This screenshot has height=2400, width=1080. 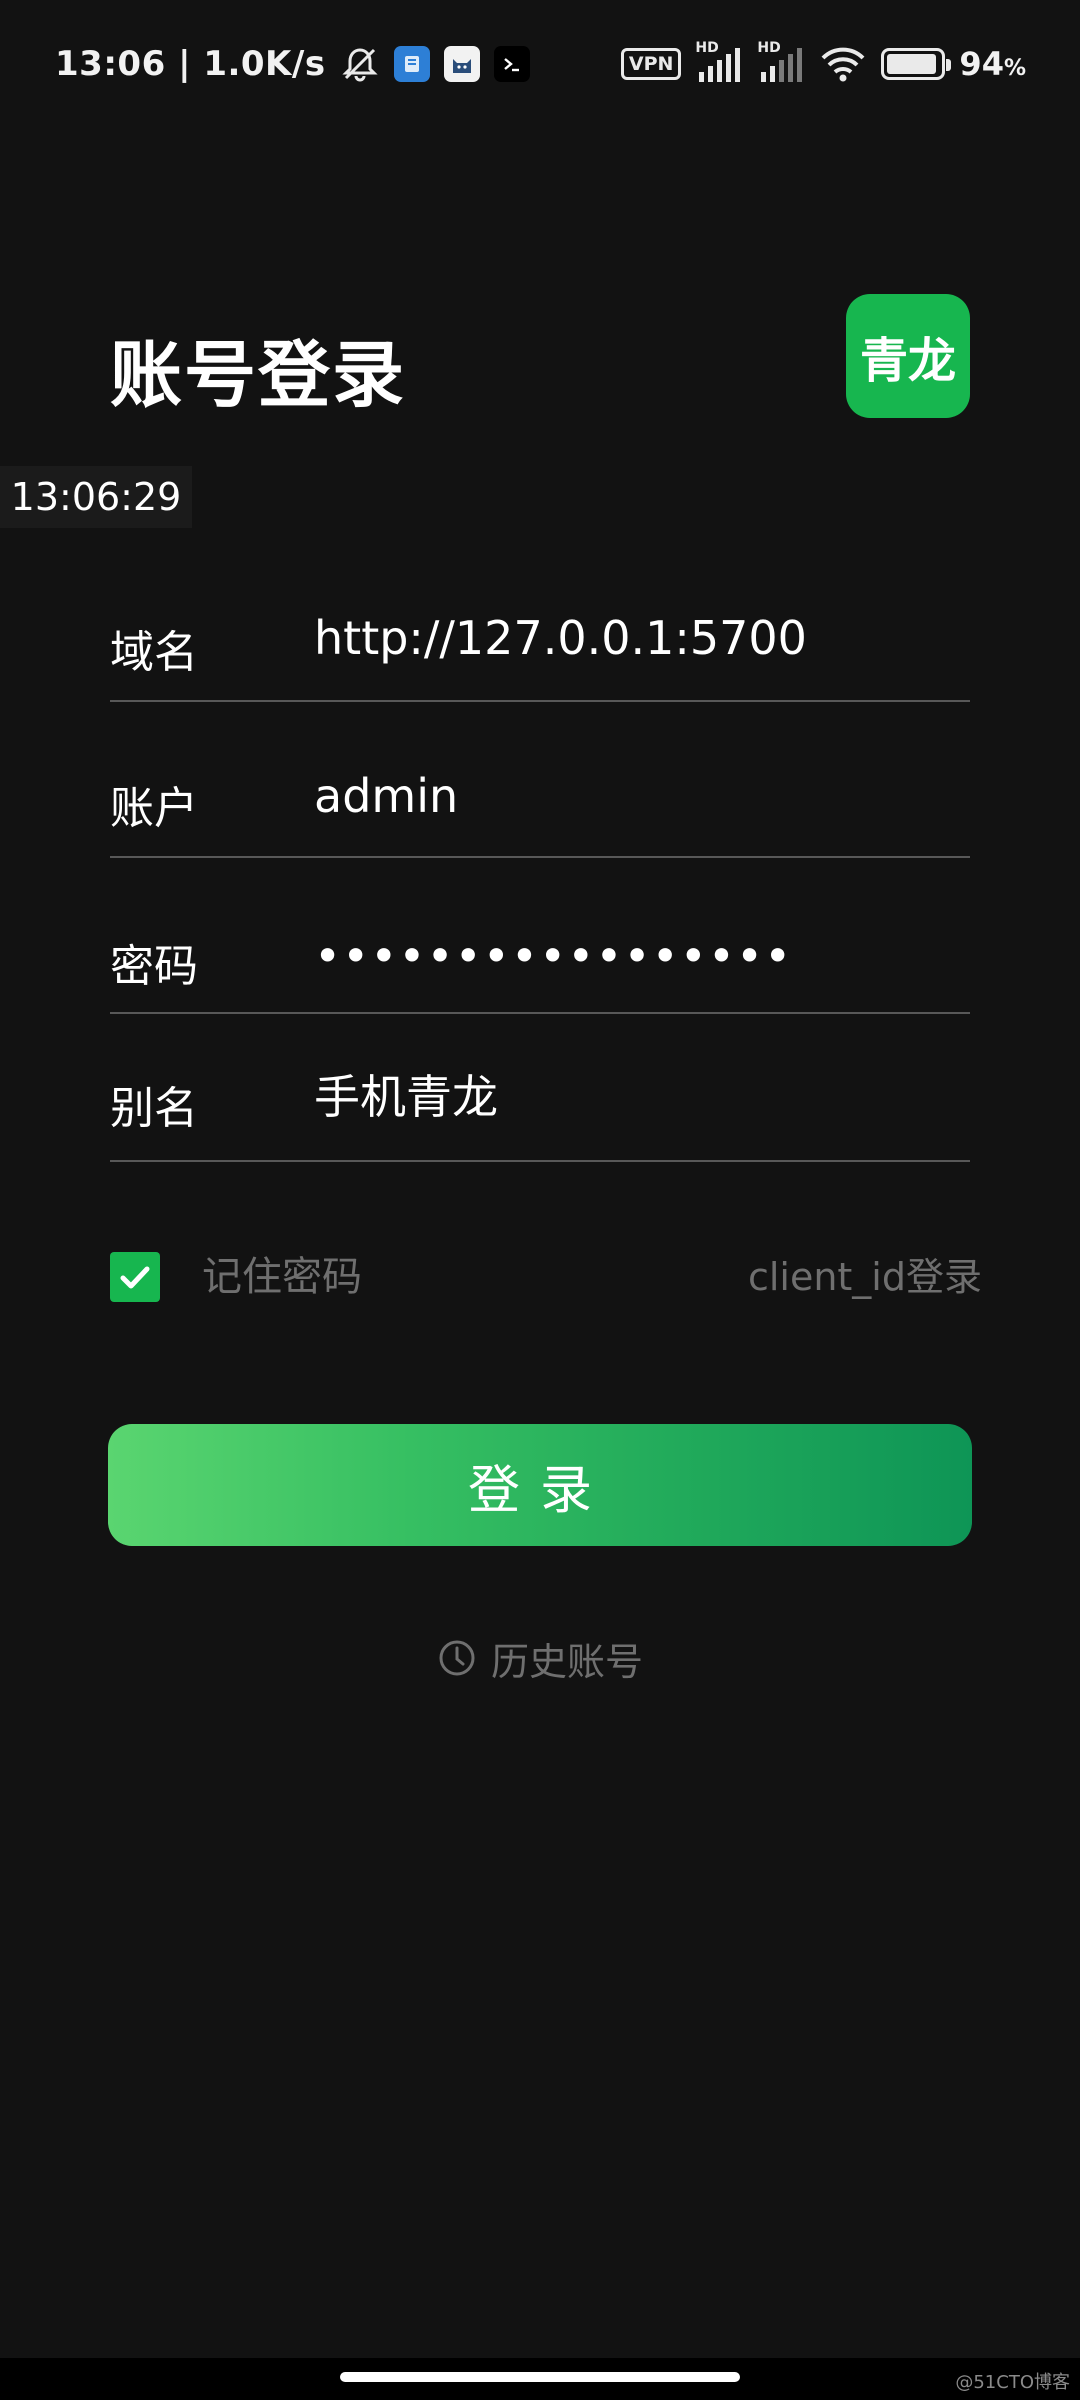 What do you see at coordinates (154, 808) in the screenshot?
I see `account-label: 账户` at bounding box center [154, 808].